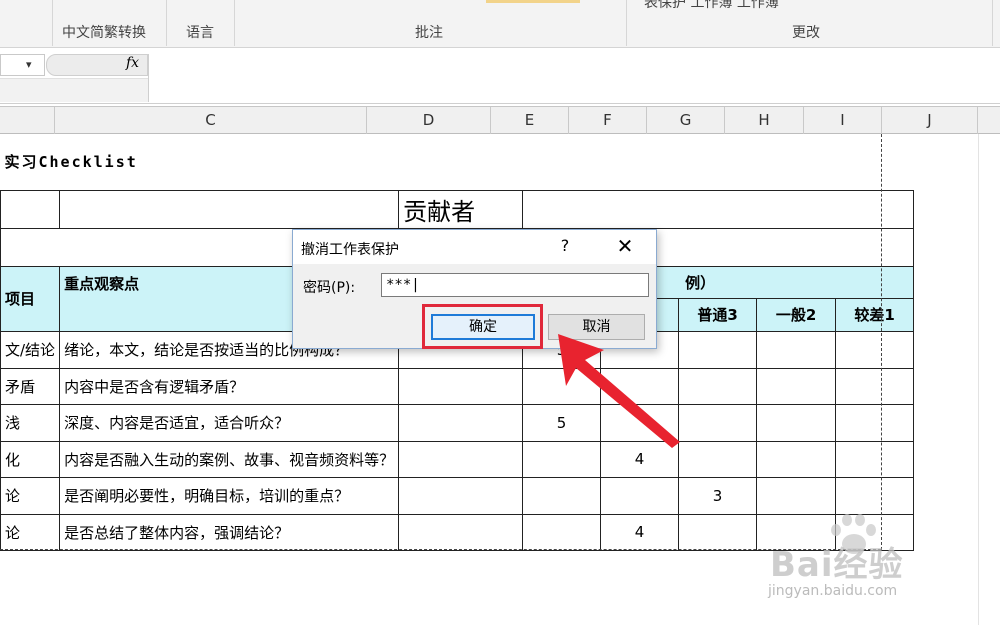 This screenshot has height=625, width=1000. What do you see at coordinates (640, 495) in the screenshot?
I see `score-f` at bounding box center [640, 495].